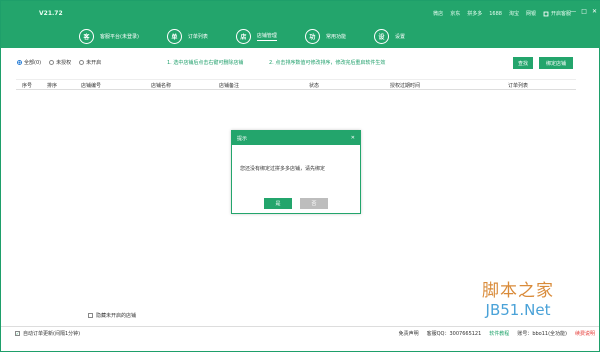 This screenshot has width=600, height=352. What do you see at coordinates (438, 13) in the screenshot?
I see `platform-link-weidian: 微店` at bounding box center [438, 13].